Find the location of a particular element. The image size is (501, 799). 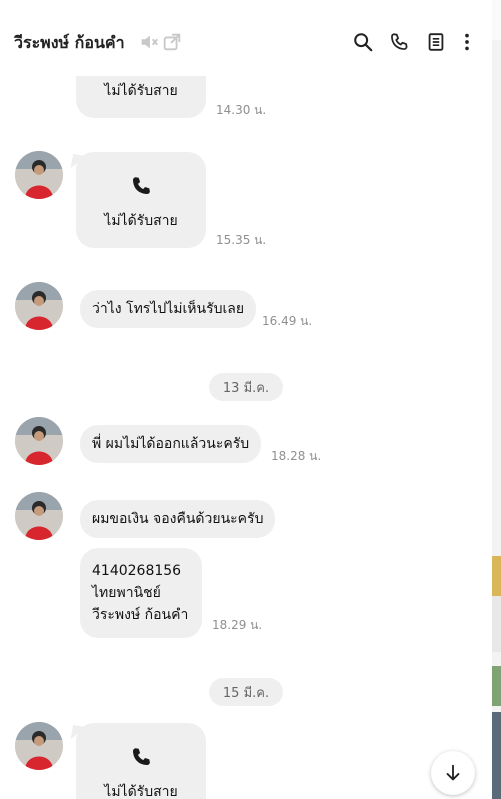

scroll-down-button is located at coordinates (453, 773).